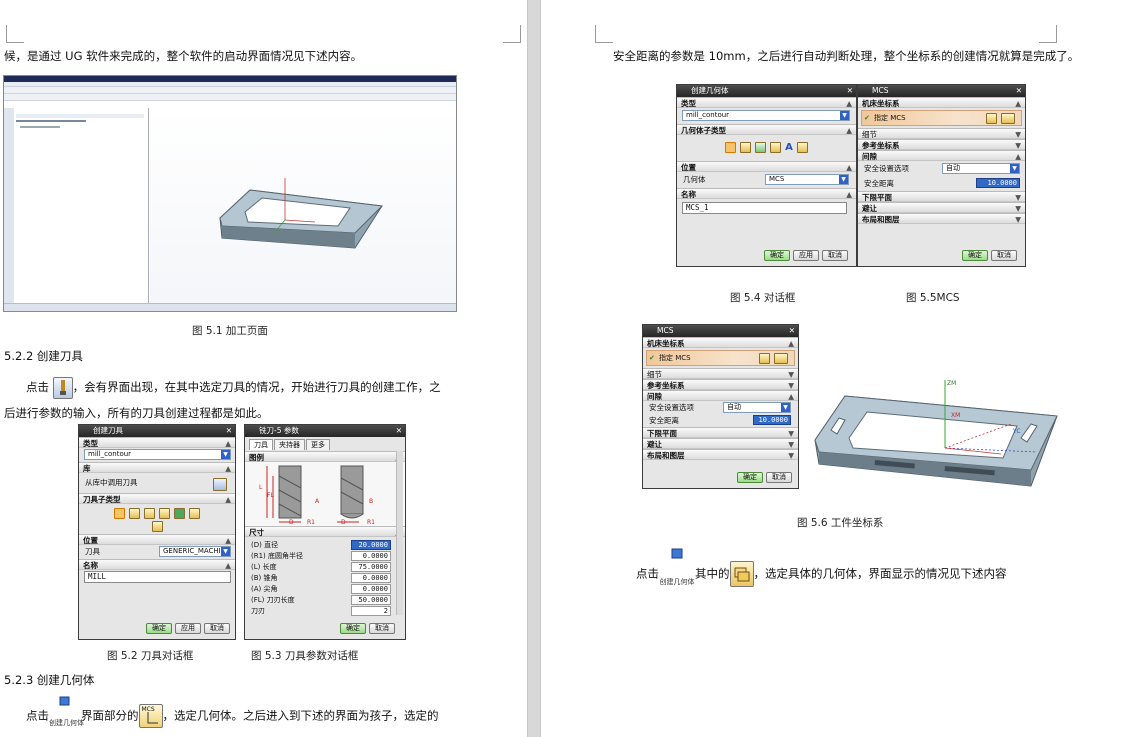 The width and height of the screenshot is (1127, 737). I want to click on barrel-tool-icon, so click(179, 513).